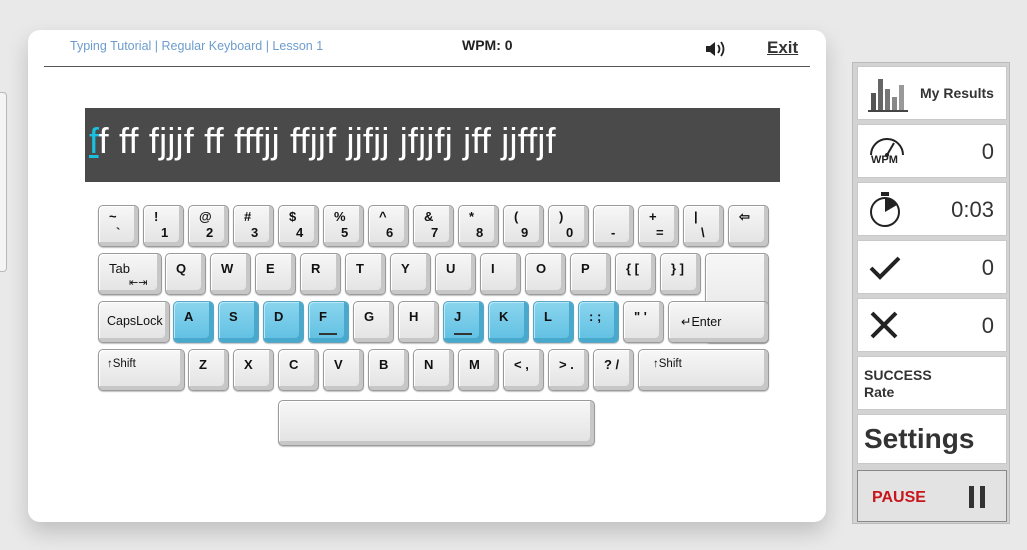 This screenshot has height=550, width=1027. What do you see at coordinates (298, 226) in the screenshot?
I see `key-4: $4` at bounding box center [298, 226].